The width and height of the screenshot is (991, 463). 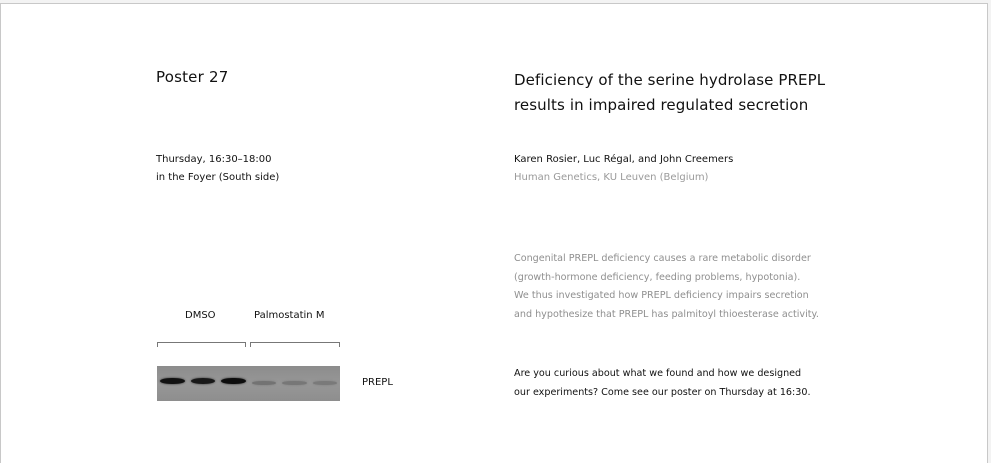 I want to click on lane-group-label-palmostatin: Palmostatin M, so click(x=289, y=315).